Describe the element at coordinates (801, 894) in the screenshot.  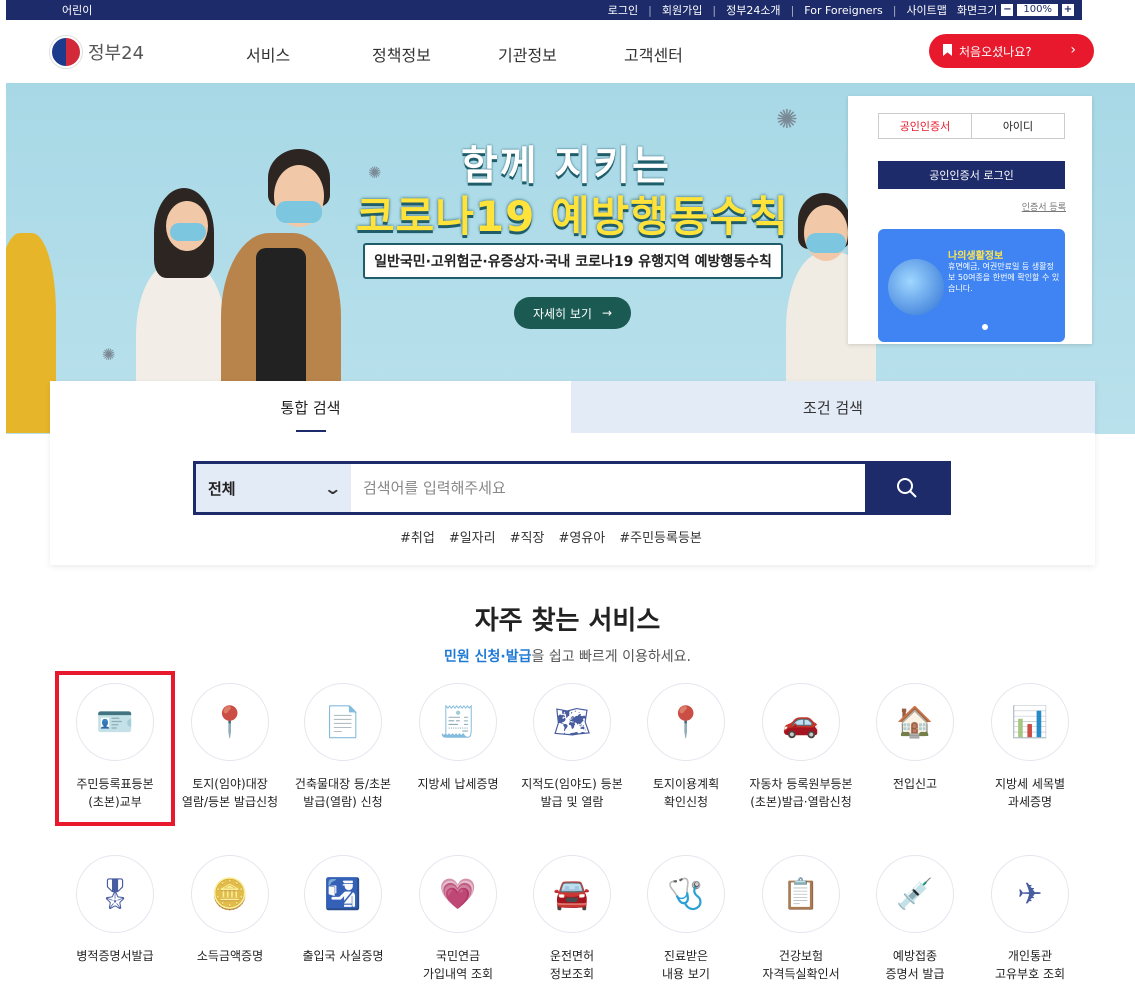
I see `health-insurance-icon: 📋` at that location.